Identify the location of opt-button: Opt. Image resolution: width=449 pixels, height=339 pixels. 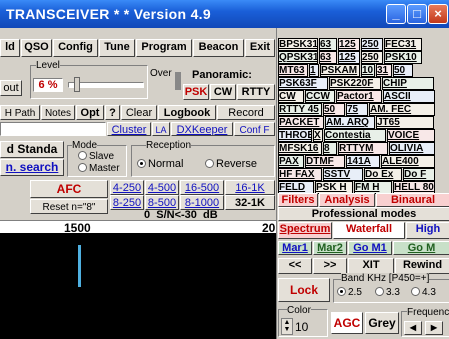
(90, 112).